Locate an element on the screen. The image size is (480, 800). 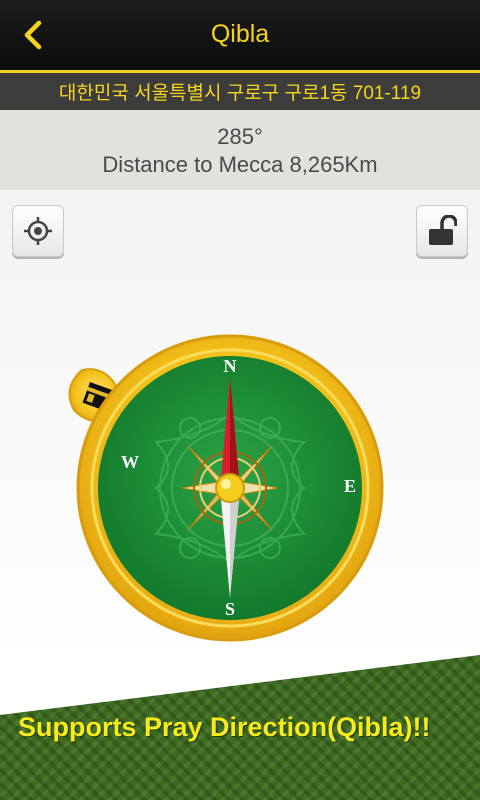
unlock-icon is located at coordinates (443, 230).